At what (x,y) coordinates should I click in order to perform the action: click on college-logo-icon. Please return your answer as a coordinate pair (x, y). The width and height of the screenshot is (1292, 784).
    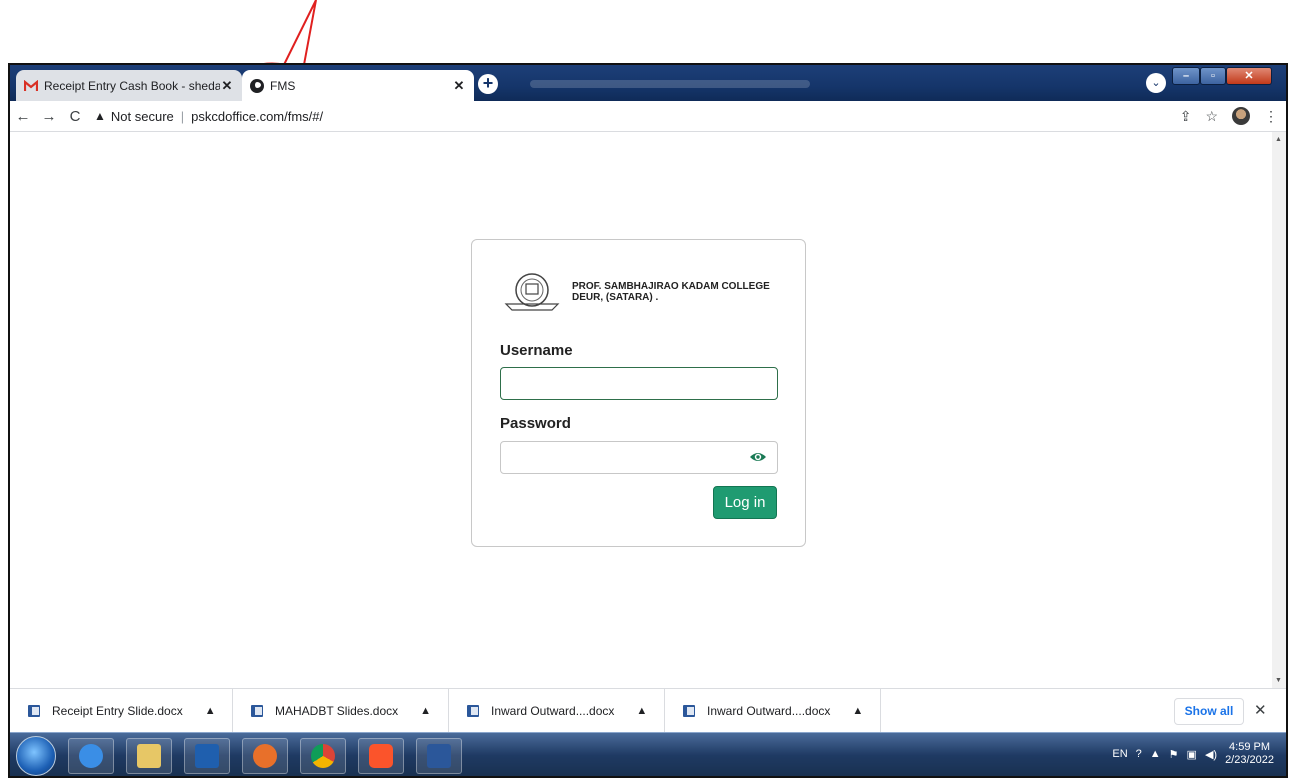
    Looking at the image, I should click on (532, 292).